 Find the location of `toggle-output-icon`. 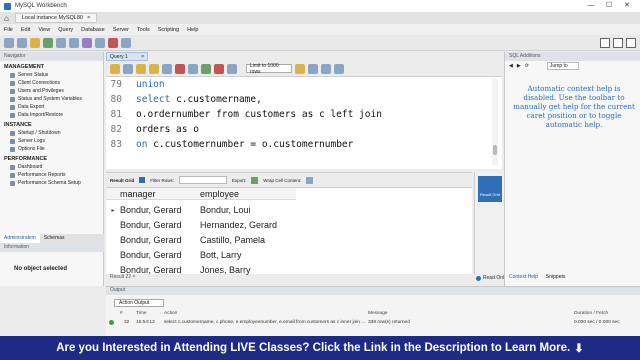

toggle-output-icon is located at coordinates (618, 43).